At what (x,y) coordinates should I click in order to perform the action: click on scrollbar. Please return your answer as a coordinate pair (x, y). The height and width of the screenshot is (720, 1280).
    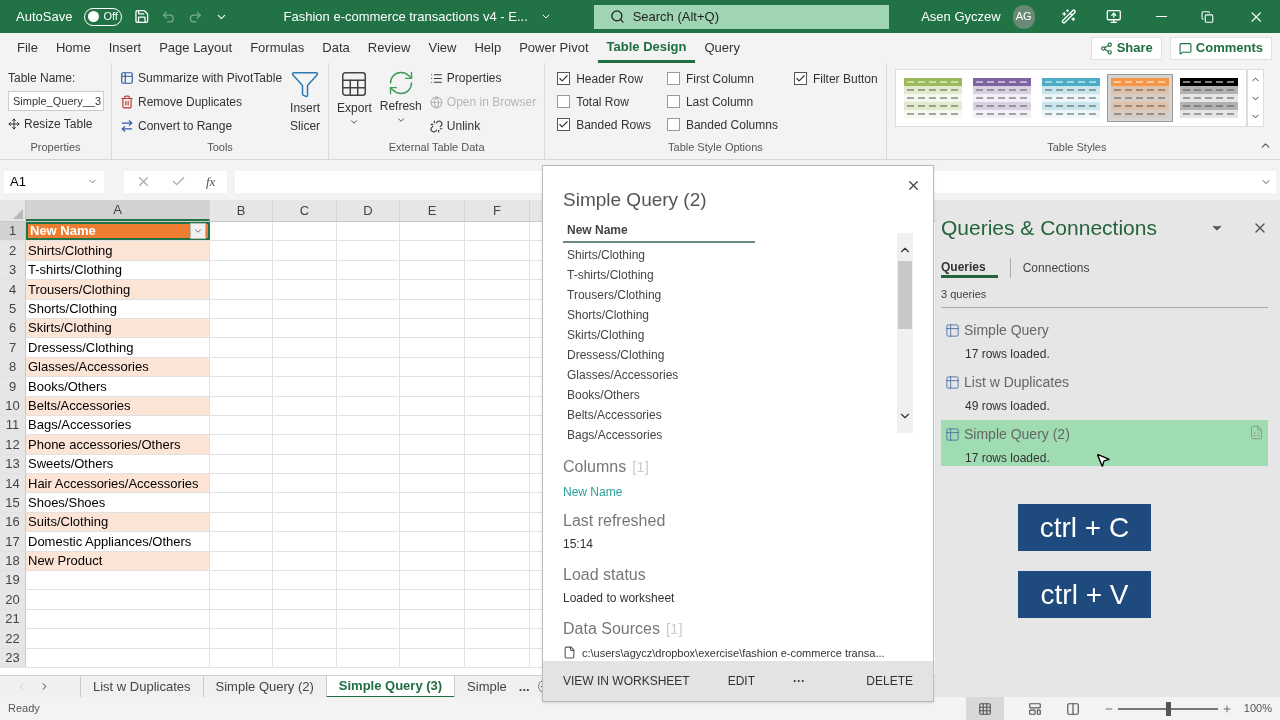
    Looking at the image, I should click on (905, 332).